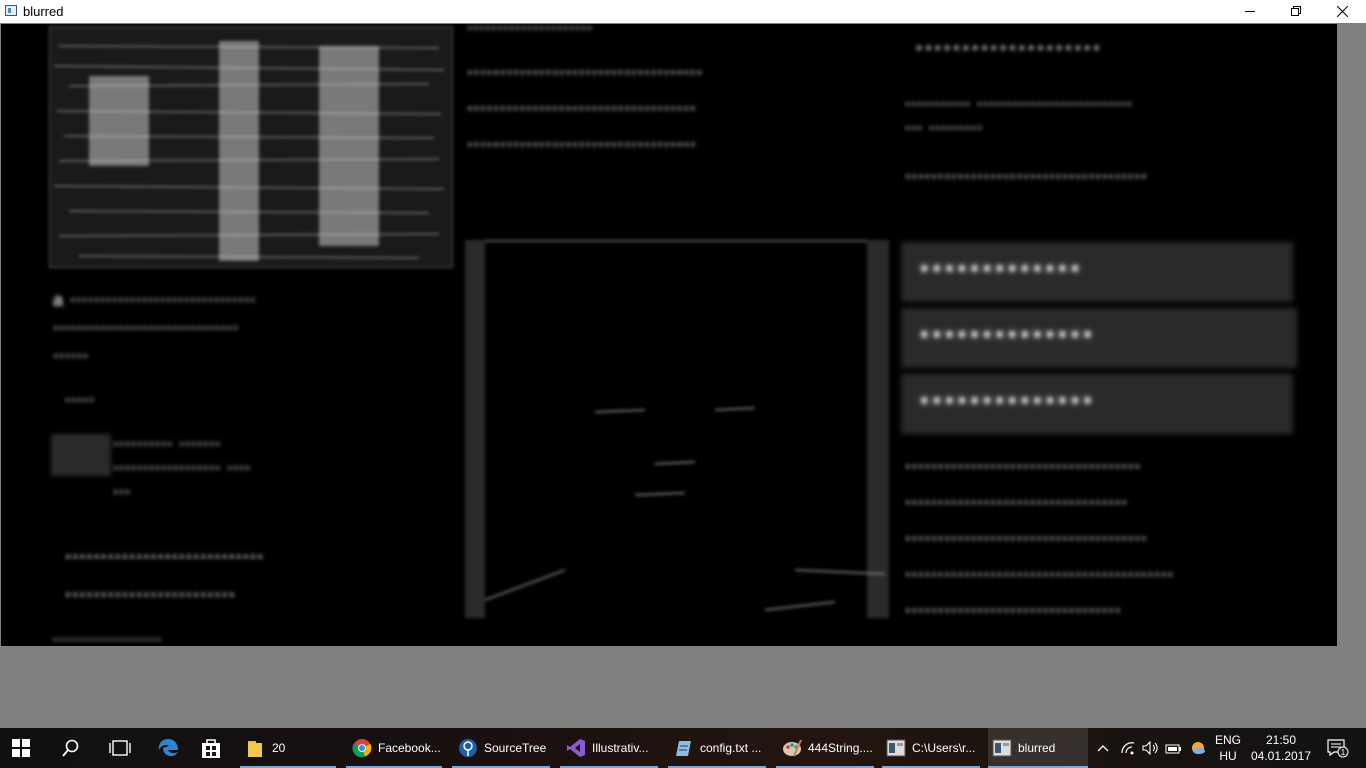 This screenshot has width=1366, height=768. I want to click on search-icon, so click(70, 748).